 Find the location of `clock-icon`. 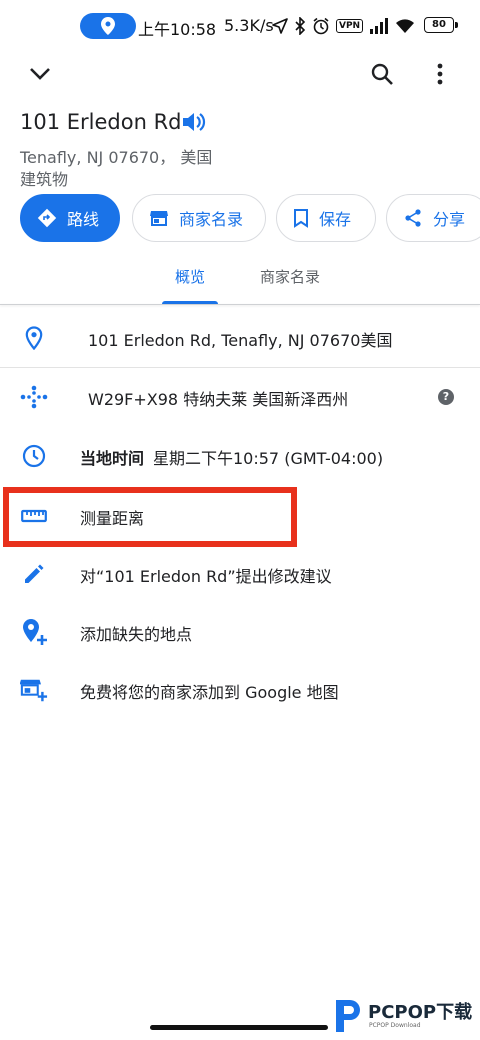

clock-icon is located at coordinates (34, 456).